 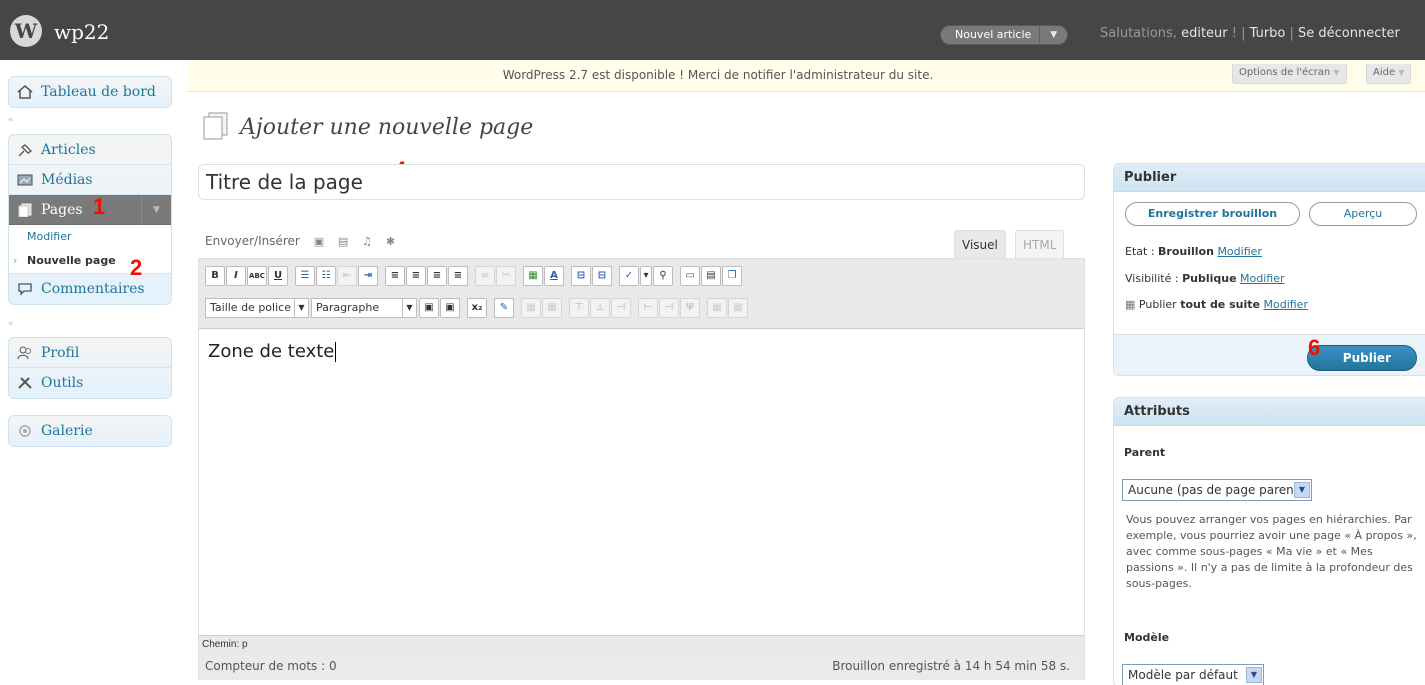 I want to click on add-media-icon: ✱, so click(x=390, y=241).